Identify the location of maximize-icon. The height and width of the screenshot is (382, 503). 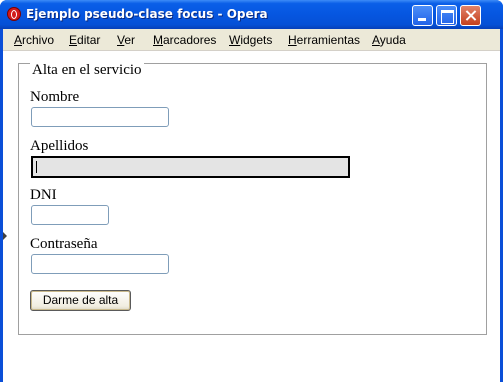
(446, 15).